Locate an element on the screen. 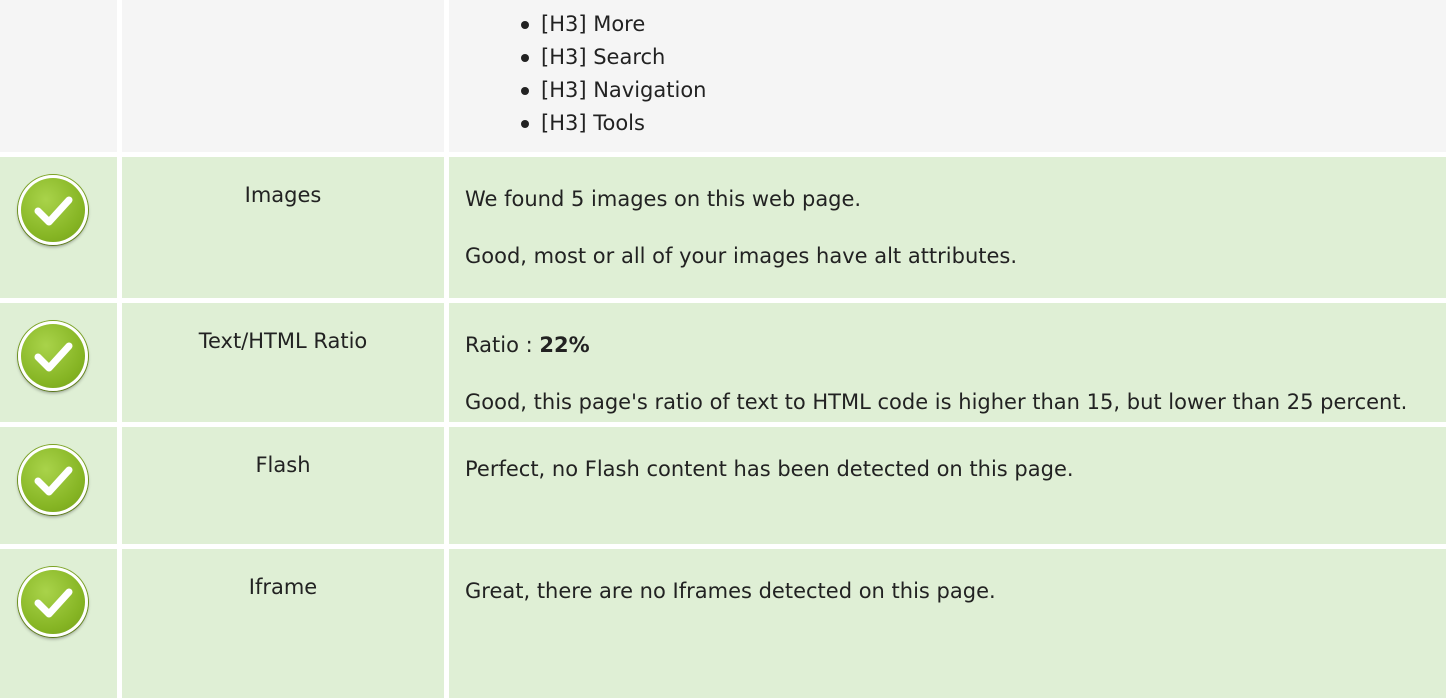 The height and width of the screenshot is (698, 1446). check-label: Images is located at coordinates (285, 227).